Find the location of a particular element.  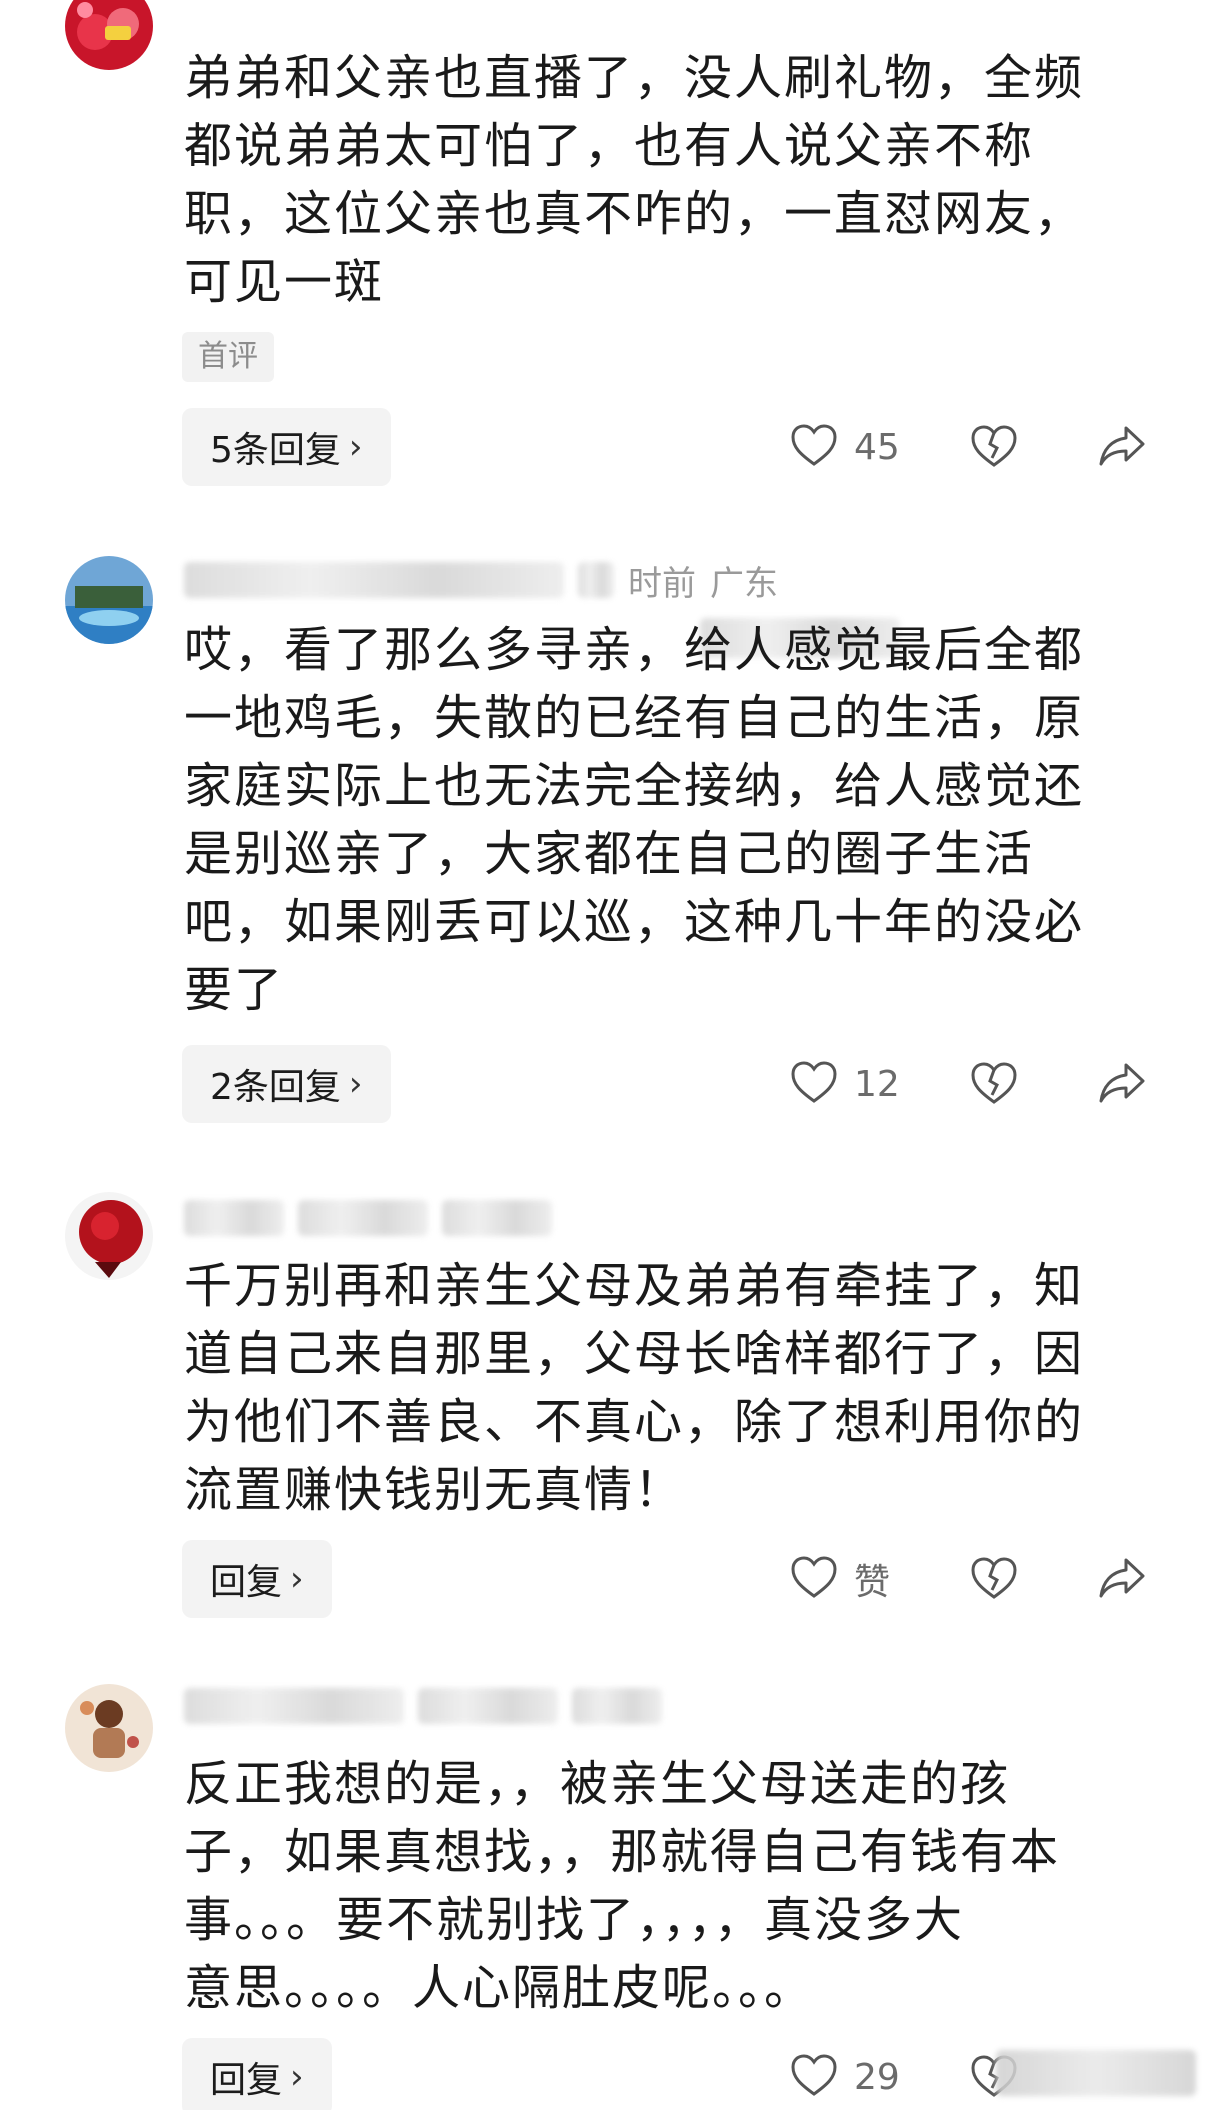

like-count: 12 is located at coordinates (877, 1084).